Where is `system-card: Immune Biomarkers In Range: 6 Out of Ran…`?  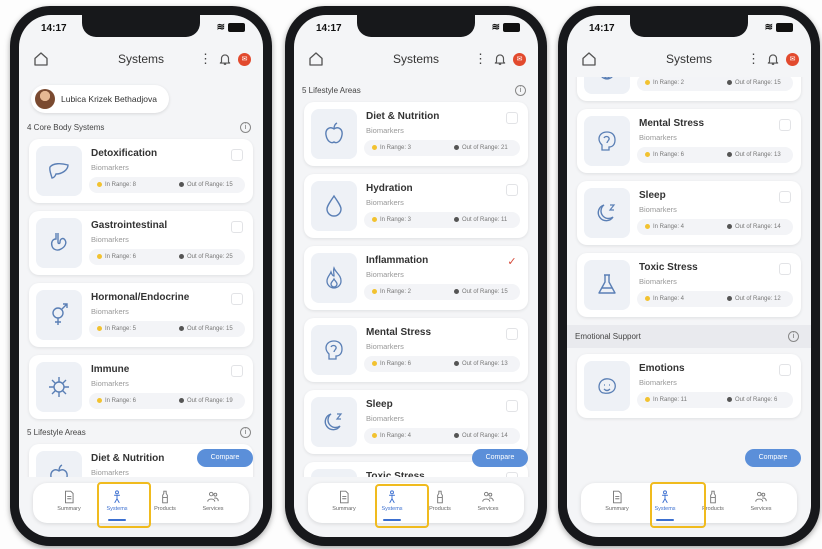
system-card: Immune Biomarkers In Range: 6 Out of Ran… is located at coordinates (141, 387).